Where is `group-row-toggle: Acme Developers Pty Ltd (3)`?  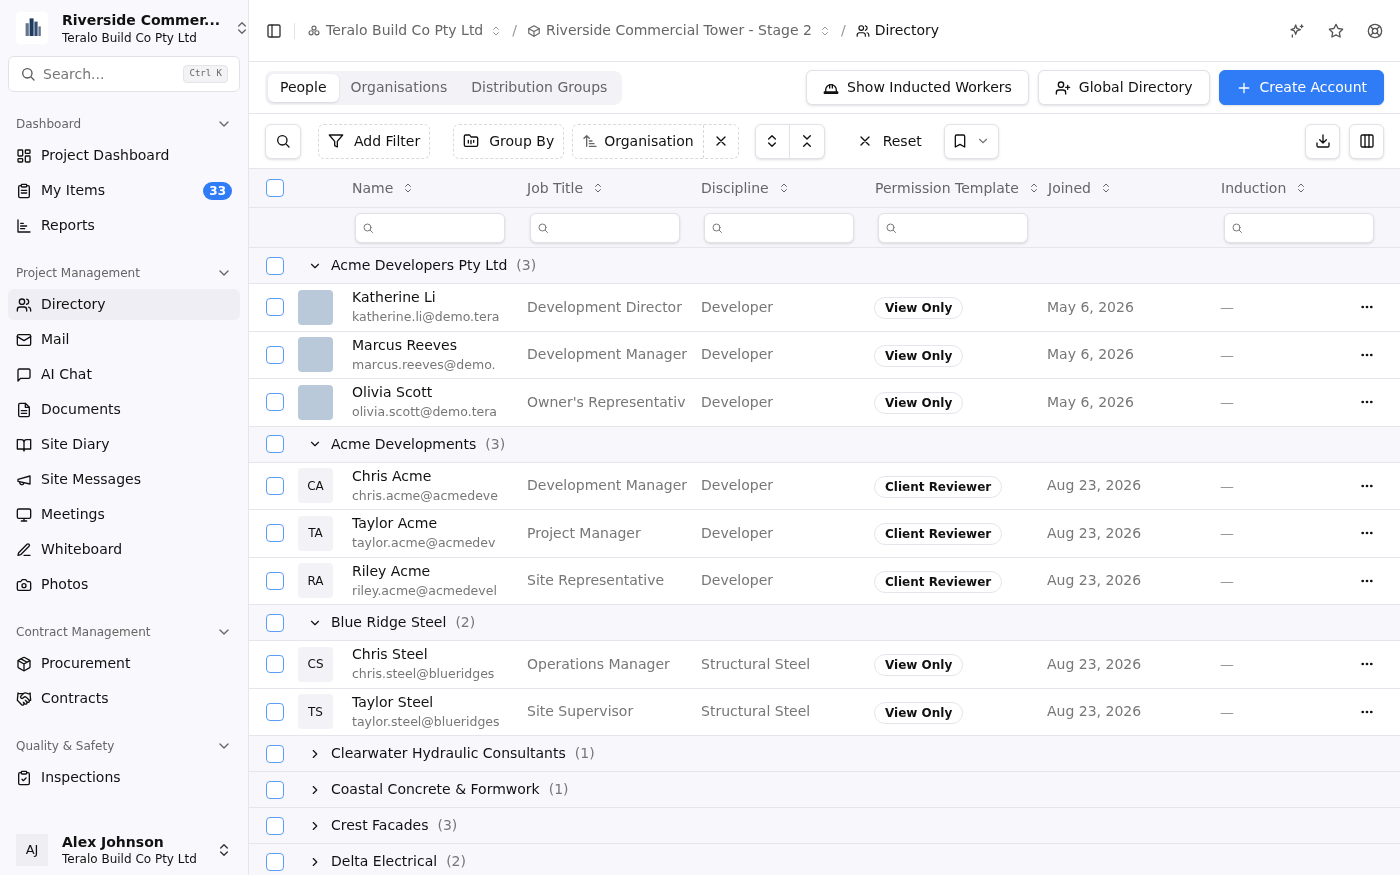
group-row-toggle: Acme Developers Pty Ltd (3) is located at coordinates (417, 265).